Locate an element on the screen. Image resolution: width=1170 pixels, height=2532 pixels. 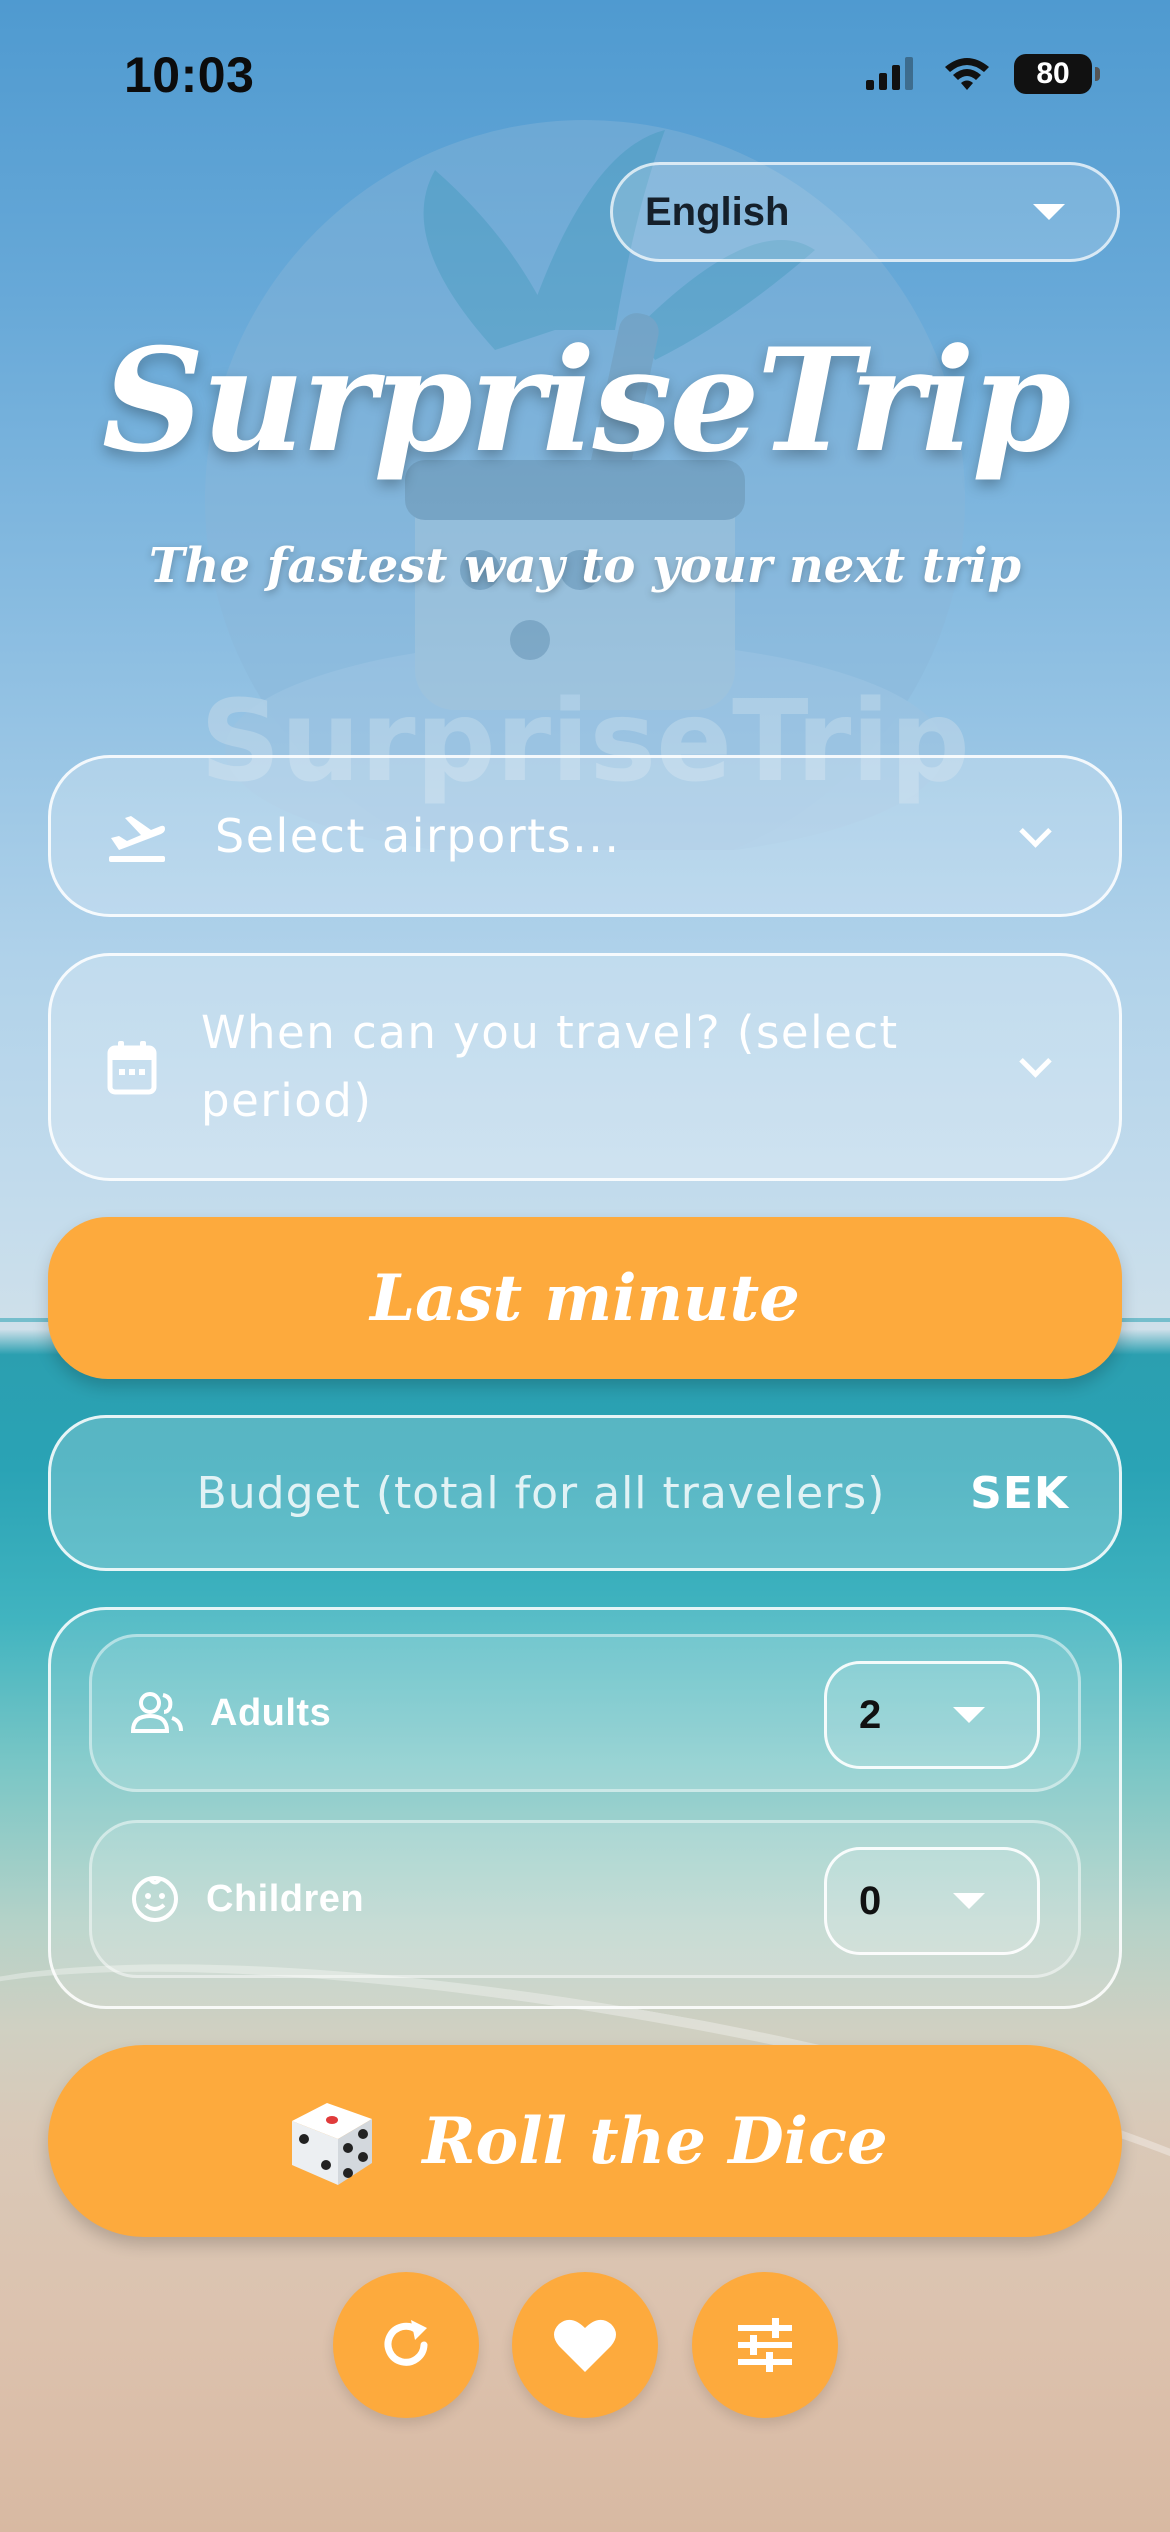
roll-the-dice-label: Roll the Dice is located at coordinates (655, 2141).